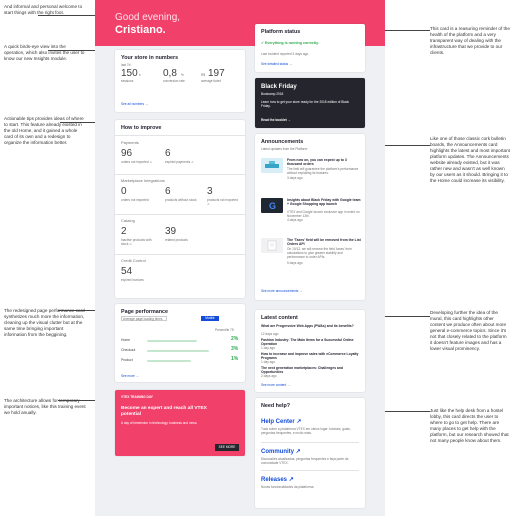 Image resolution: width=512 pixels, height=516 pixels. I want to click on tip-value: 3, so click(210, 191).